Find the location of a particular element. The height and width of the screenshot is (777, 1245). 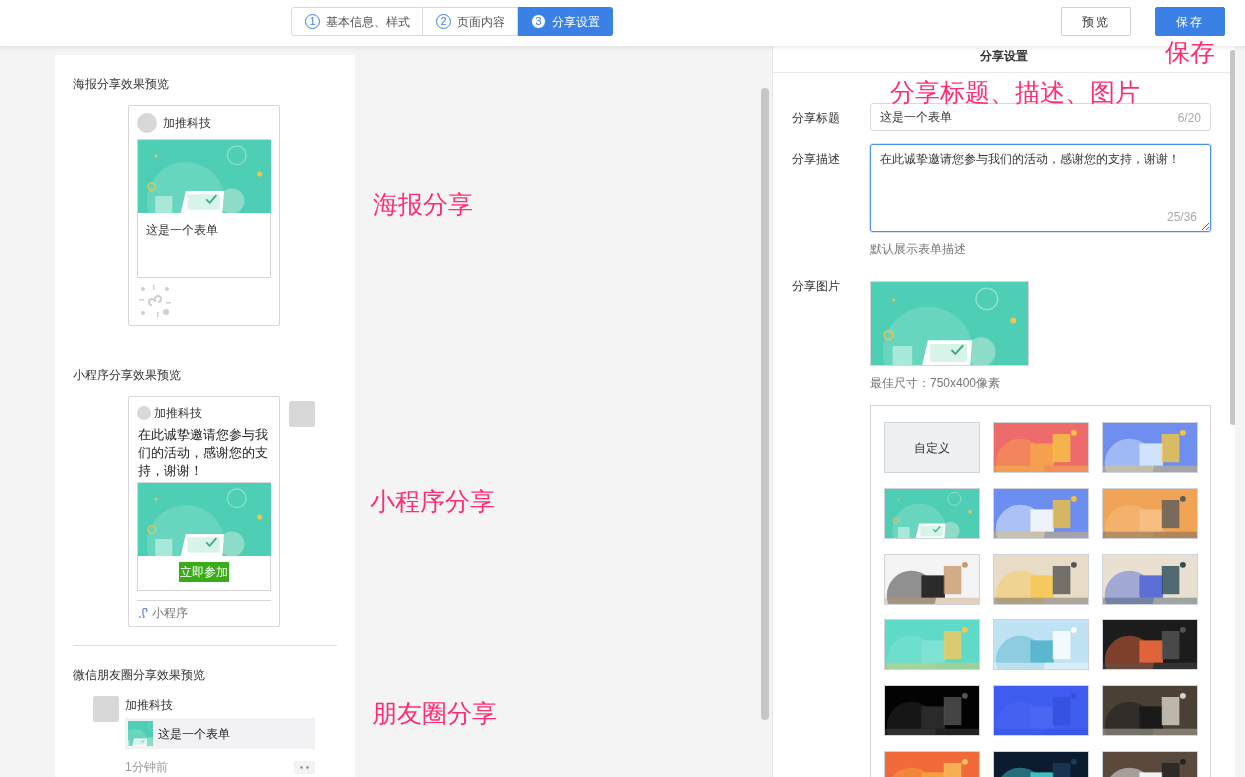

more-button is located at coordinates (304, 767).